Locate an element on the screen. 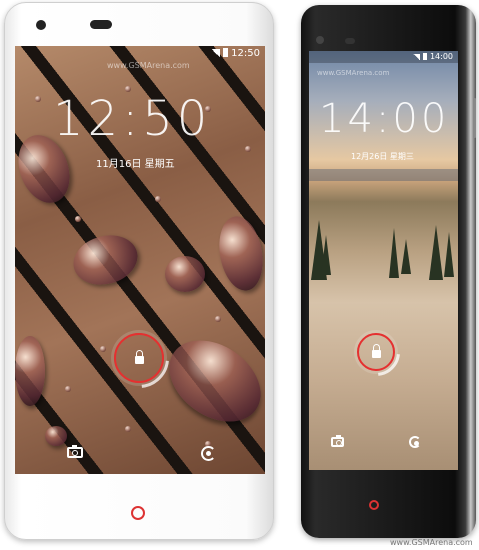  status-time: 14:00 is located at coordinates (441, 56).